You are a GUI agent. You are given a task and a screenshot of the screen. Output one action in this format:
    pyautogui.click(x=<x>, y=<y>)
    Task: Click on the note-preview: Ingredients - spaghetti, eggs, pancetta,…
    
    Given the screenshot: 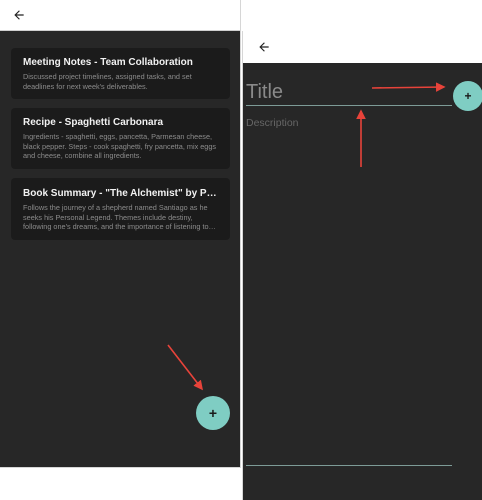 What is the action you would take?
    pyautogui.click(x=120, y=146)
    